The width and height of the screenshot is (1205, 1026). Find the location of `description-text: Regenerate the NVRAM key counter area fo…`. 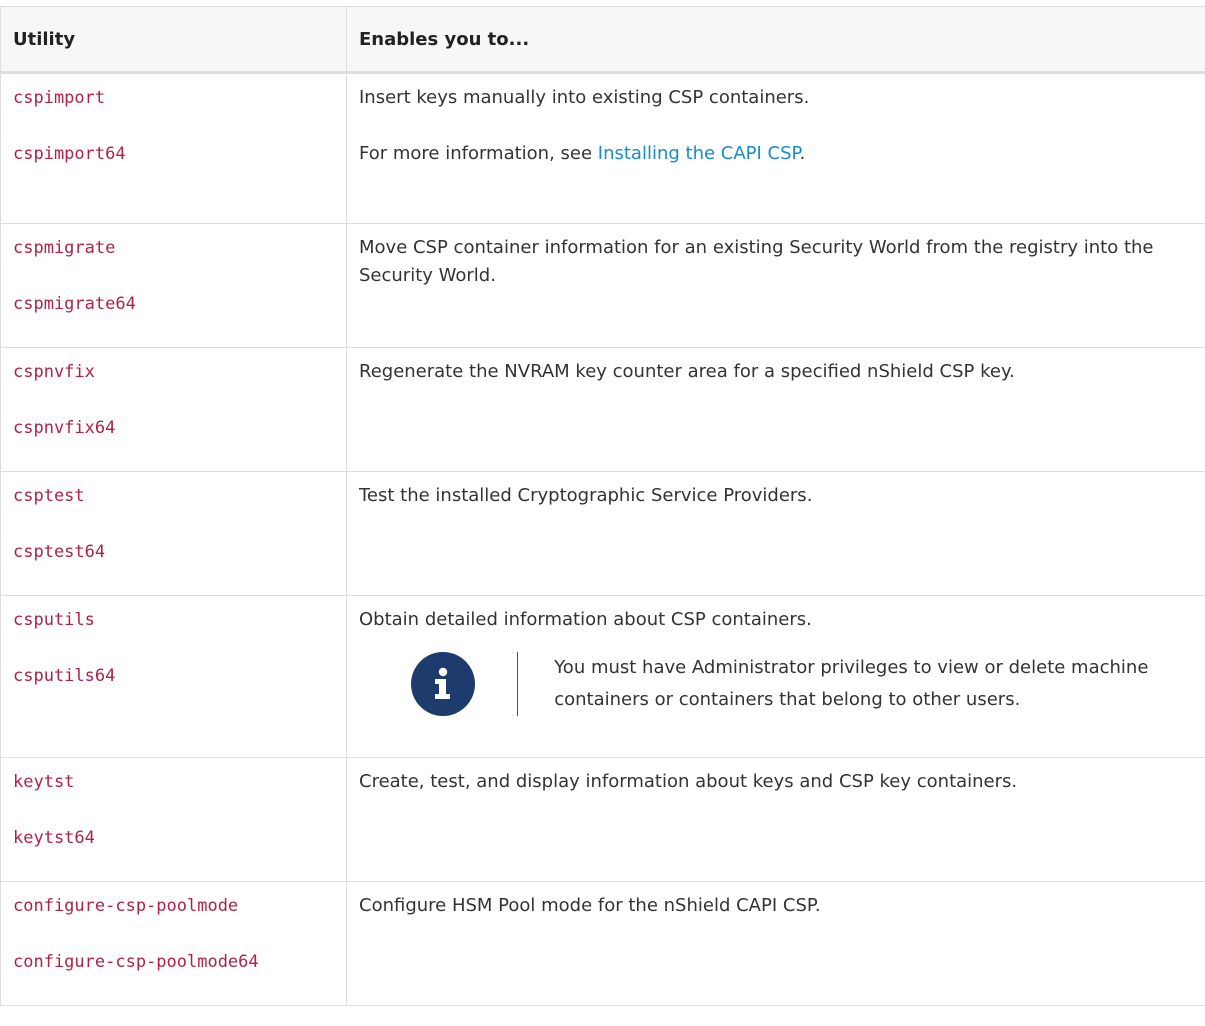

description-text: Regenerate the NVRAM key counter area fo… is located at coordinates (687, 371).